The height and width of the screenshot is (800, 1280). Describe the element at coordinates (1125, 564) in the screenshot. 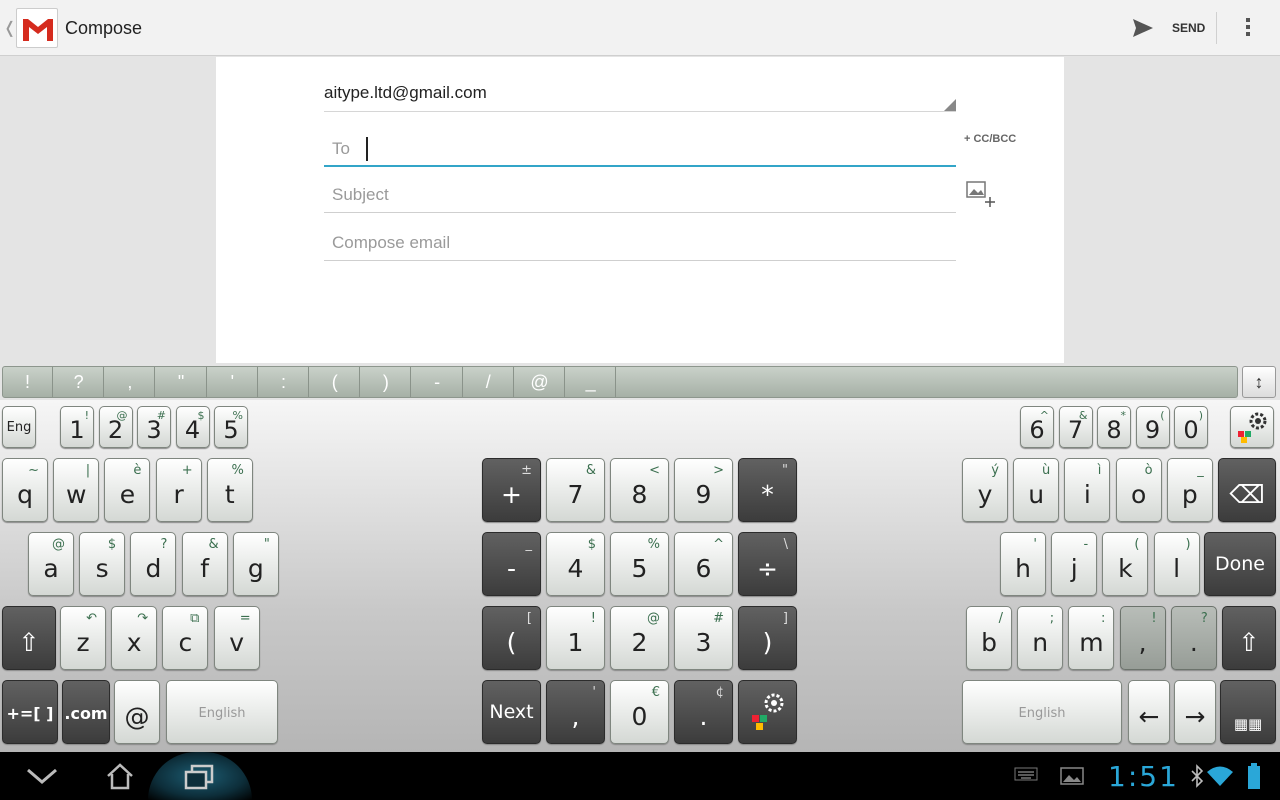

I see `letter-key-k: k(` at that location.